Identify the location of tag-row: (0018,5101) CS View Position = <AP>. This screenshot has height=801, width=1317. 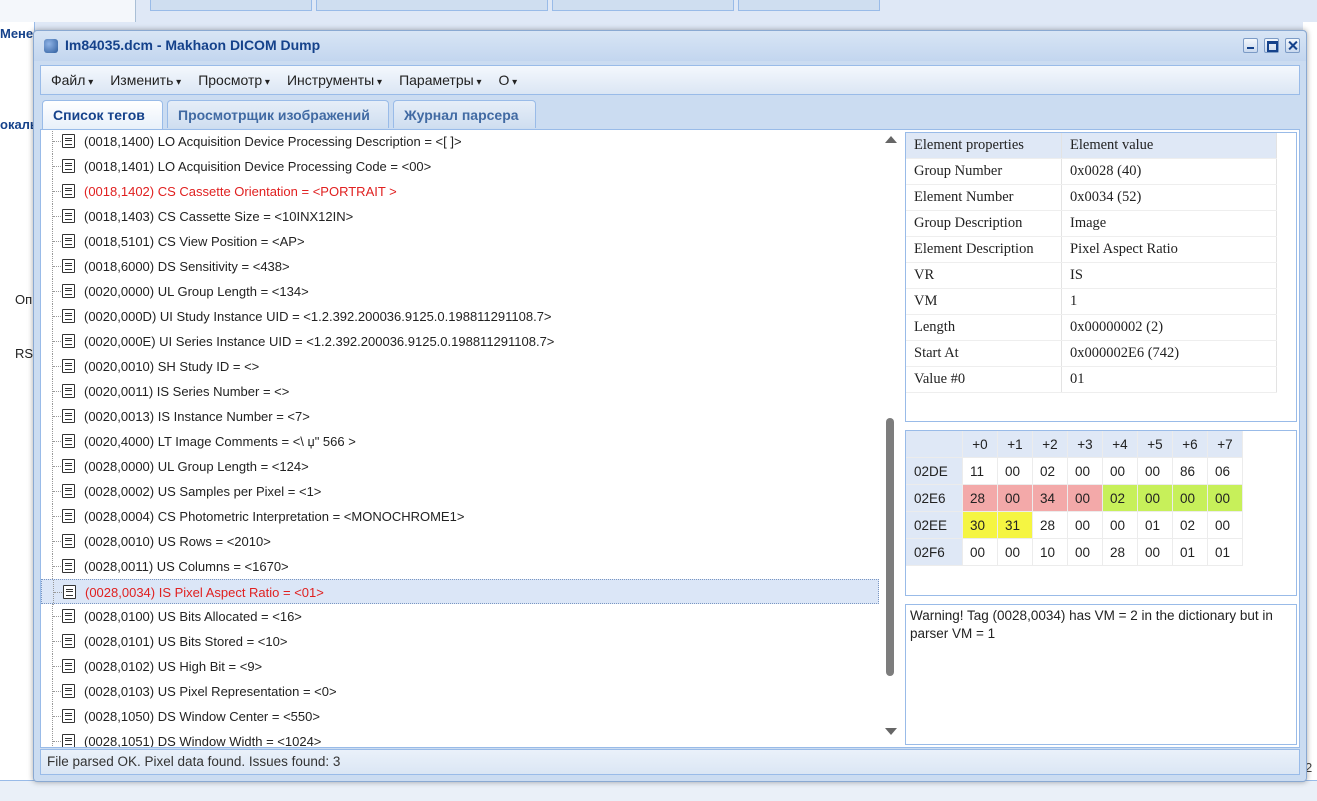
(460, 241).